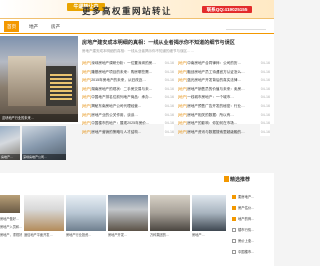 This screenshot has width=320, height=266. I want to click on list-item: [地产]2015年房地产的未来，从旧改迈… 04-16, so click(128, 80).